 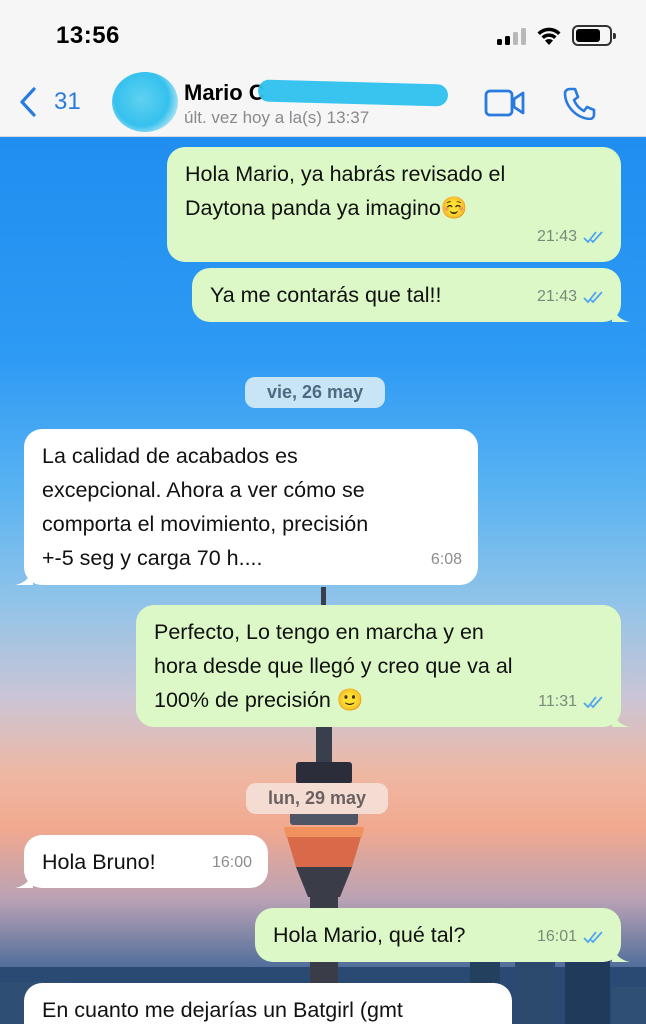 What do you see at coordinates (353, 93) in the screenshot?
I see `redaction-mark` at bounding box center [353, 93].